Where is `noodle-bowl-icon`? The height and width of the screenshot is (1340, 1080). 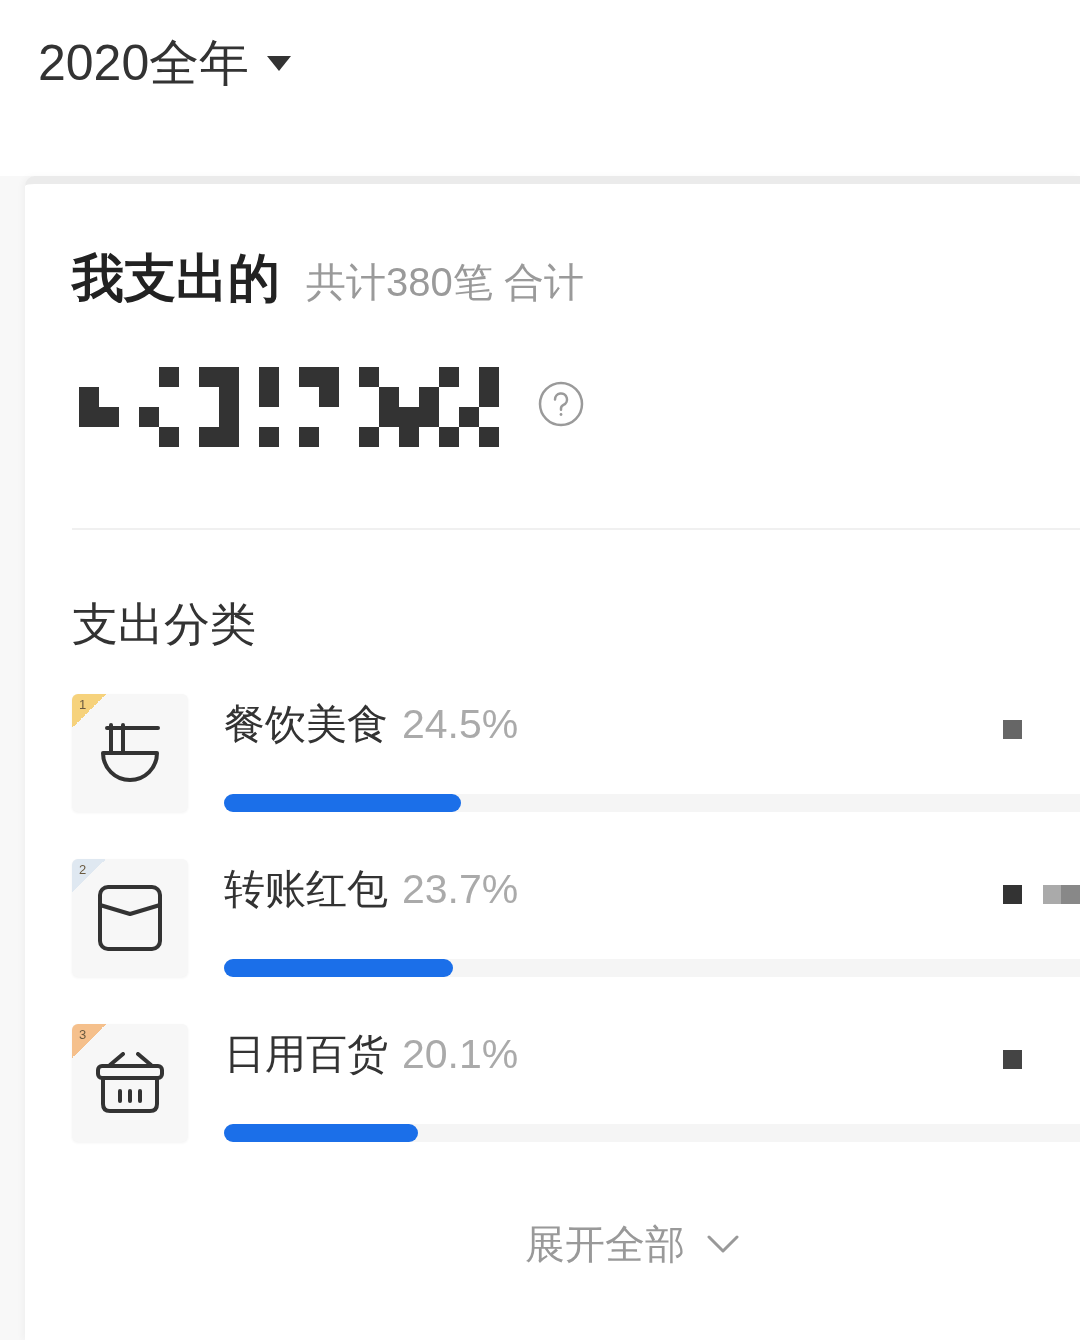 noodle-bowl-icon is located at coordinates (130, 753).